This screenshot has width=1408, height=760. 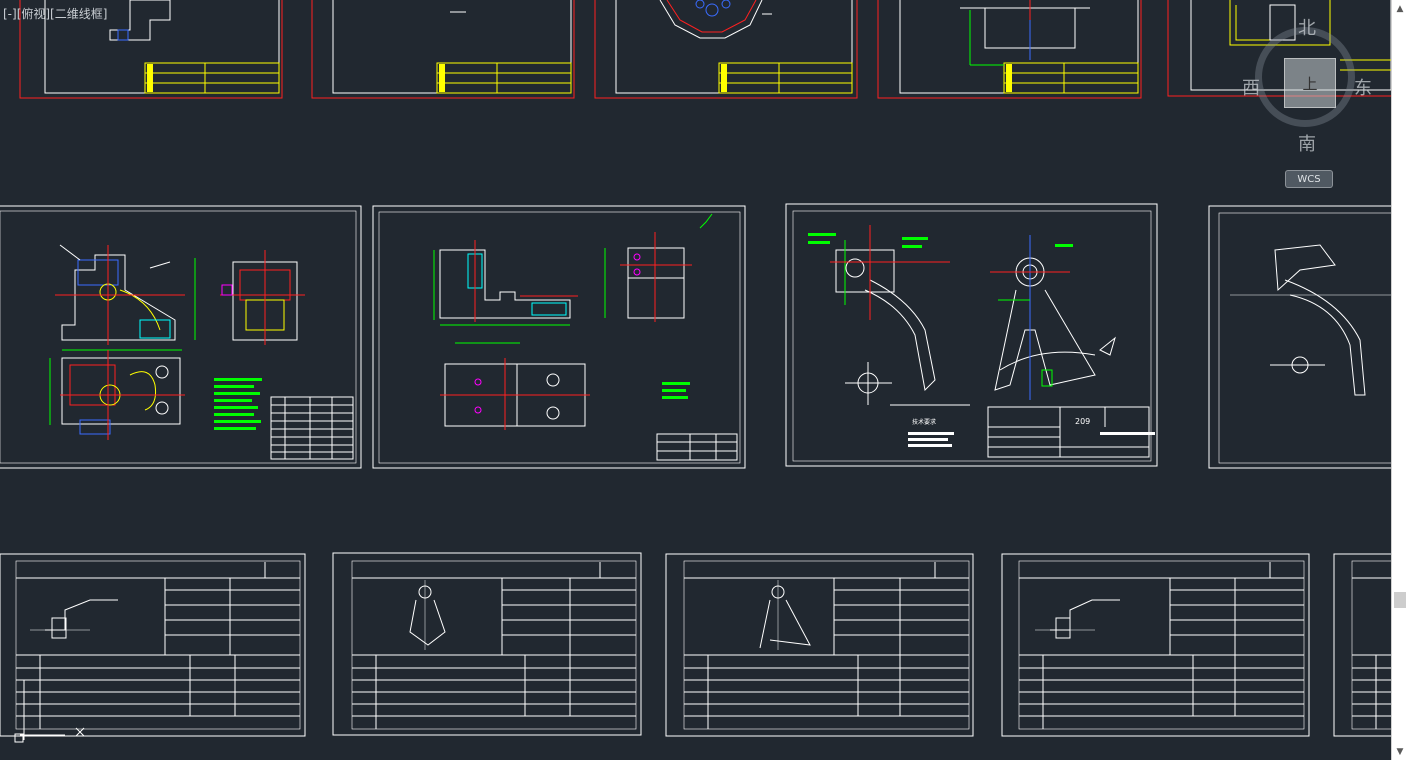 What do you see at coordinates (1307, 27) in the screenshot?
I see `compass-north: 北` at bounding box center [1307, 27].